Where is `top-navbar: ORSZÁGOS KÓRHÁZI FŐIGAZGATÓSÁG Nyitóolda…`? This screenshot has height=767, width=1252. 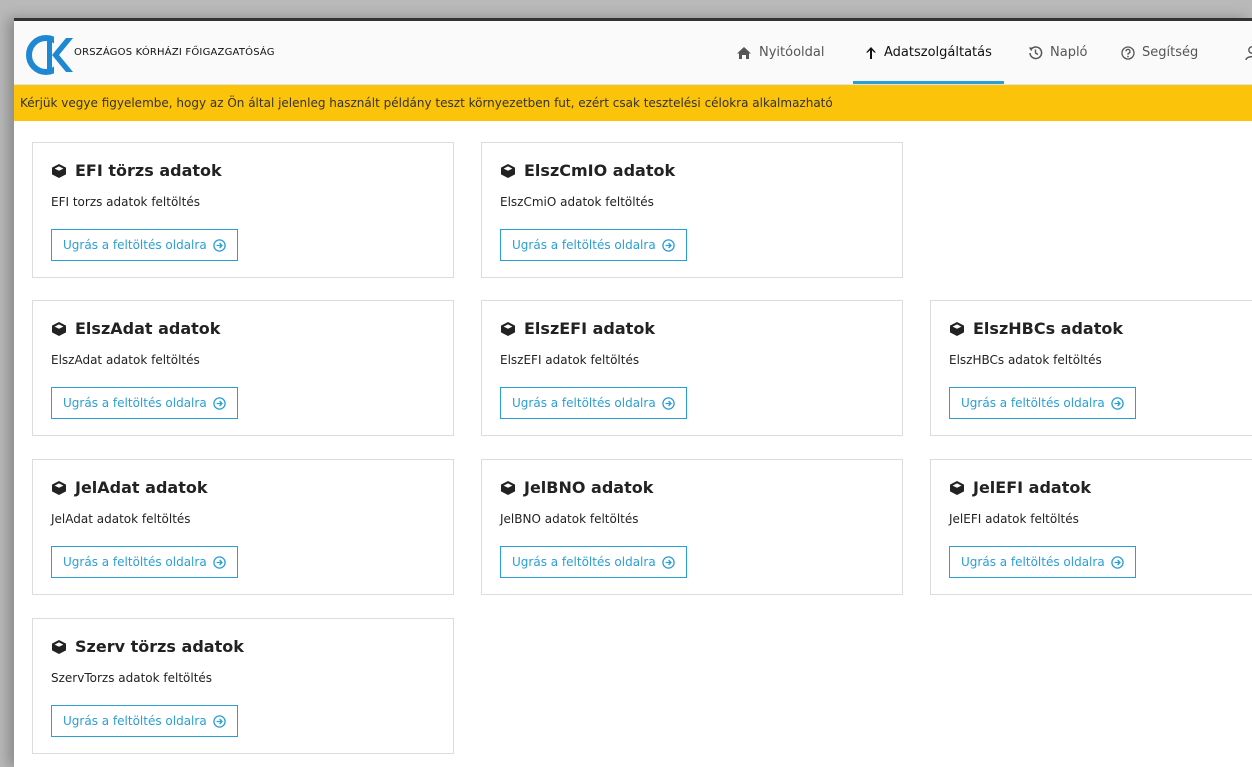 top-navbar: ORSZÁGOS KÓRHÁZI FŐIGAZGATÓSÁG Nyitóolda… is located at coordinates (633, 53).